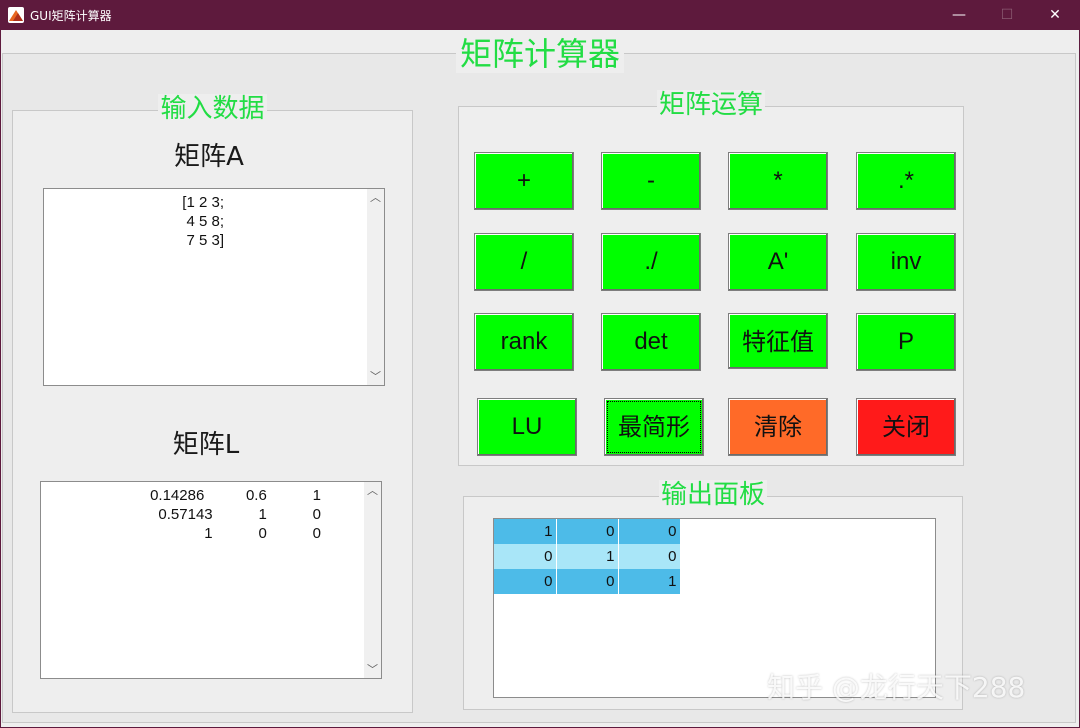  I want to click on p-button: P, so click(906, 342).